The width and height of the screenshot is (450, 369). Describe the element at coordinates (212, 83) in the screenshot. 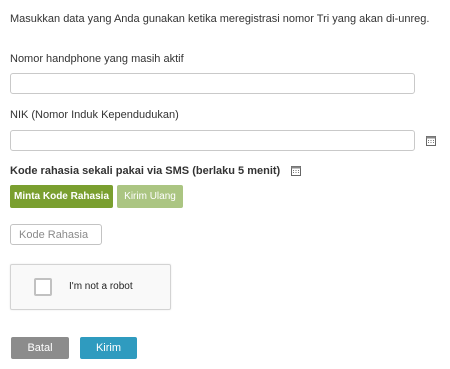

I see `phone-input` at that location.